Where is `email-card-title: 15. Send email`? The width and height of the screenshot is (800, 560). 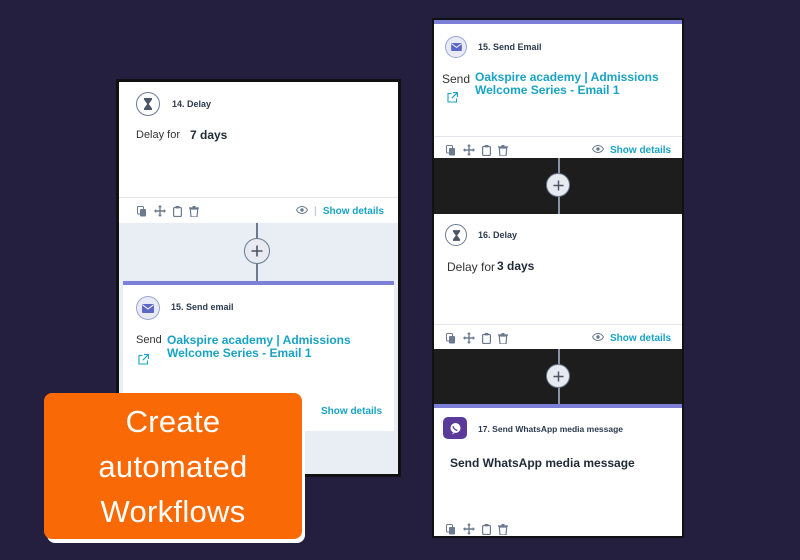
email-card-title: 15. Send email is located at coordinates (202, 307).